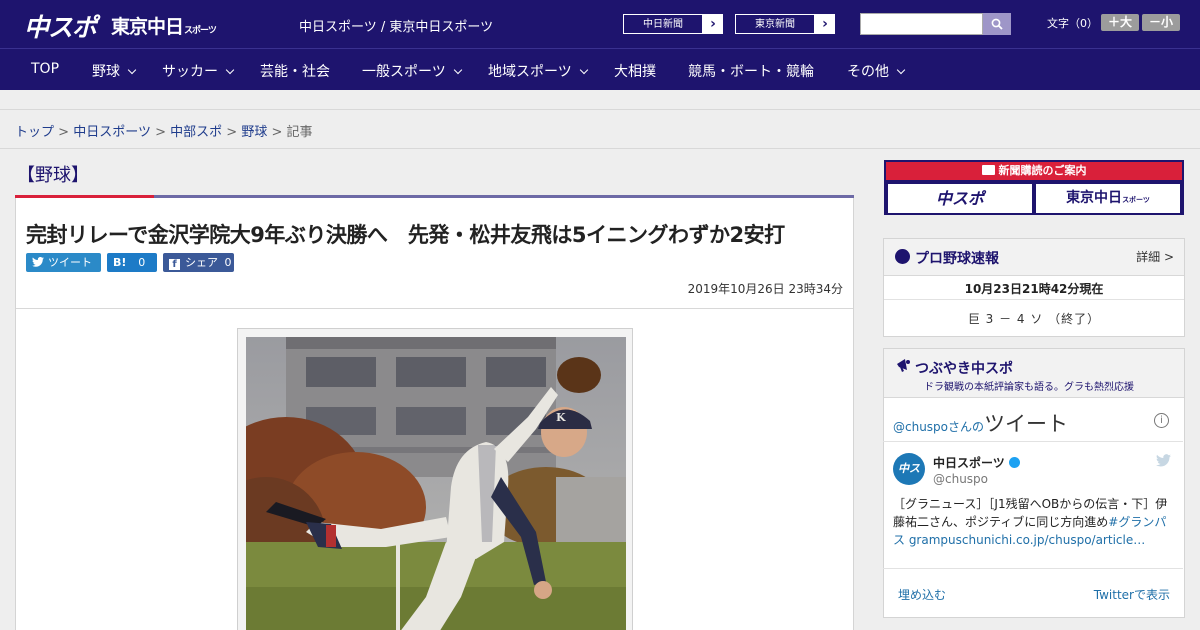  What do you see at coordinates (775, 24) in the screenshot?
I see `paper-link-label: 東京新聞` at bounding box center [775, 24].